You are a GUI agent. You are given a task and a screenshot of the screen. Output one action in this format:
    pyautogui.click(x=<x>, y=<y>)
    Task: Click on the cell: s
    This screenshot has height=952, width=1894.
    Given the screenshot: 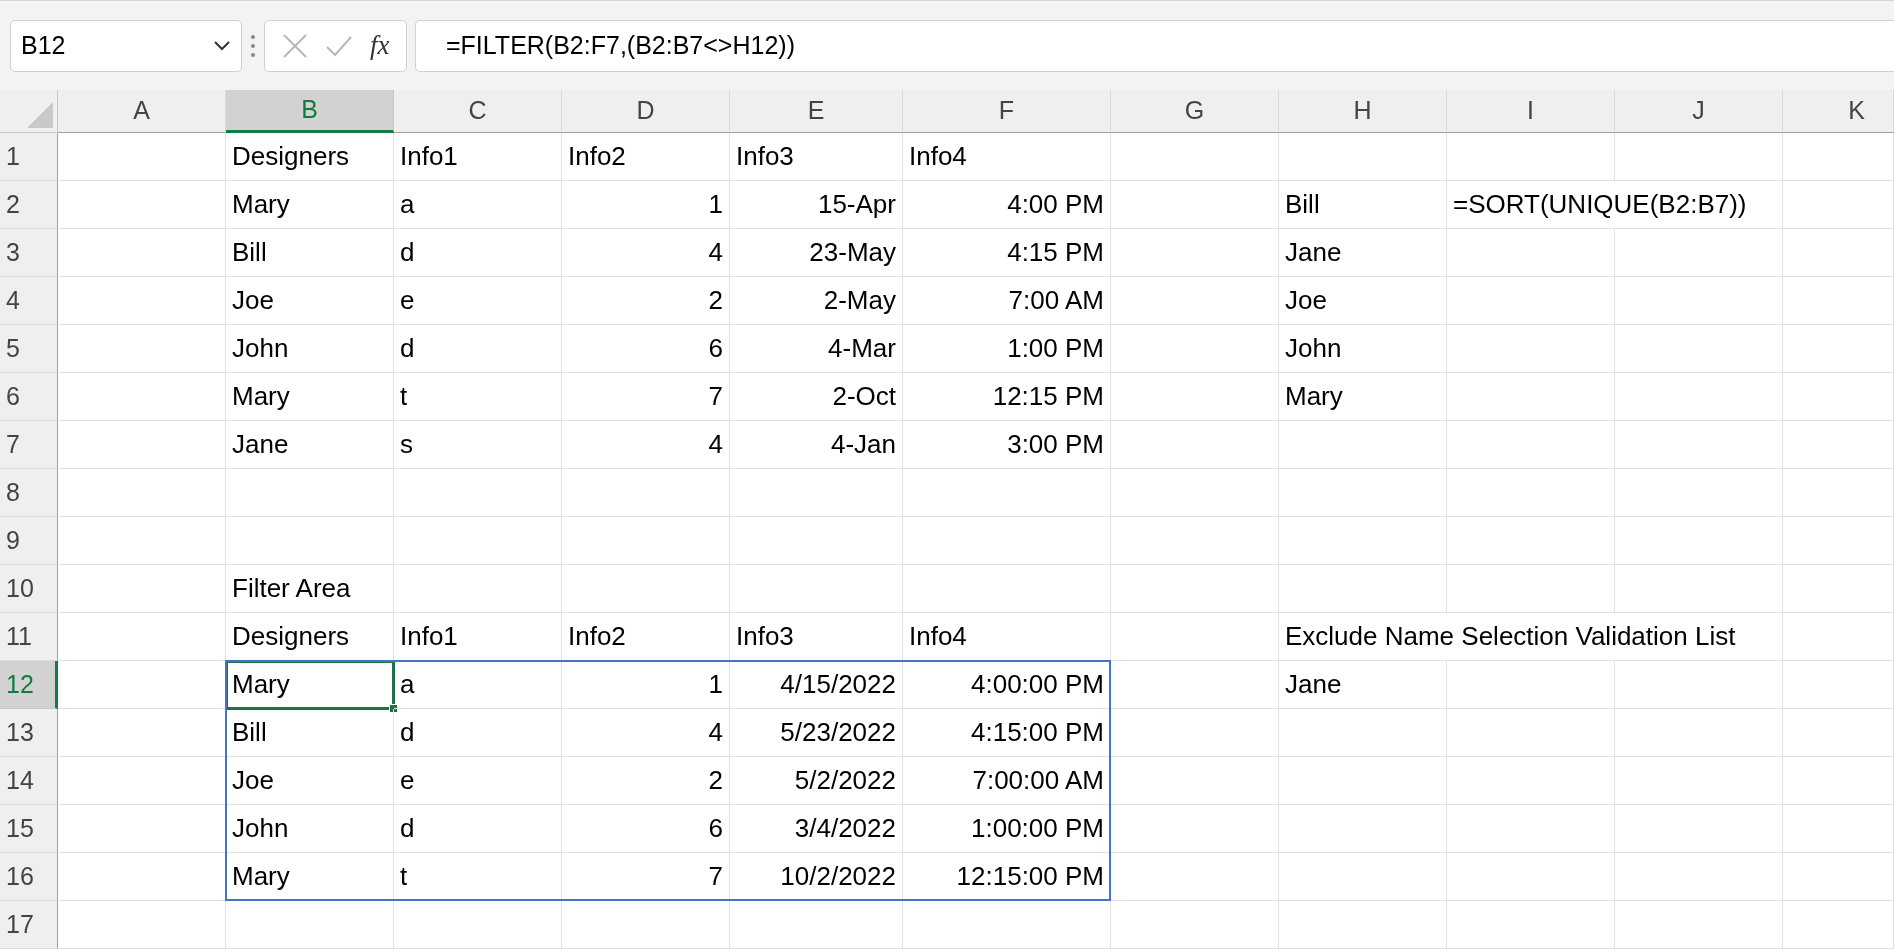 What is the action you would take?
    pyautogui.click(x=478, y=445)
    